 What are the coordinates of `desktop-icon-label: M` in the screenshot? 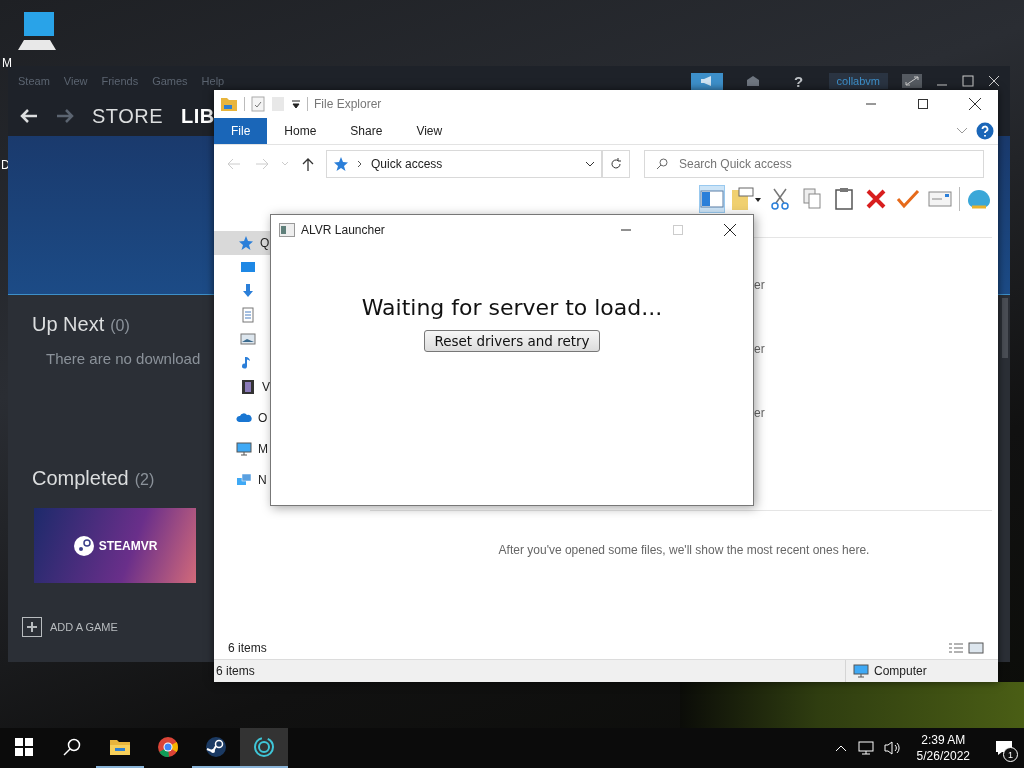 It's located at (7, 63).